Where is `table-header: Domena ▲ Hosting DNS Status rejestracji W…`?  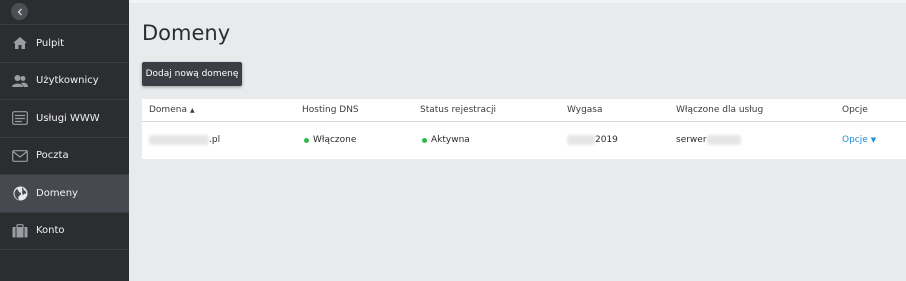
table-header: Domena ▲ Hosting DNS Status rejestracji W… is located at coordinates (524, 110).